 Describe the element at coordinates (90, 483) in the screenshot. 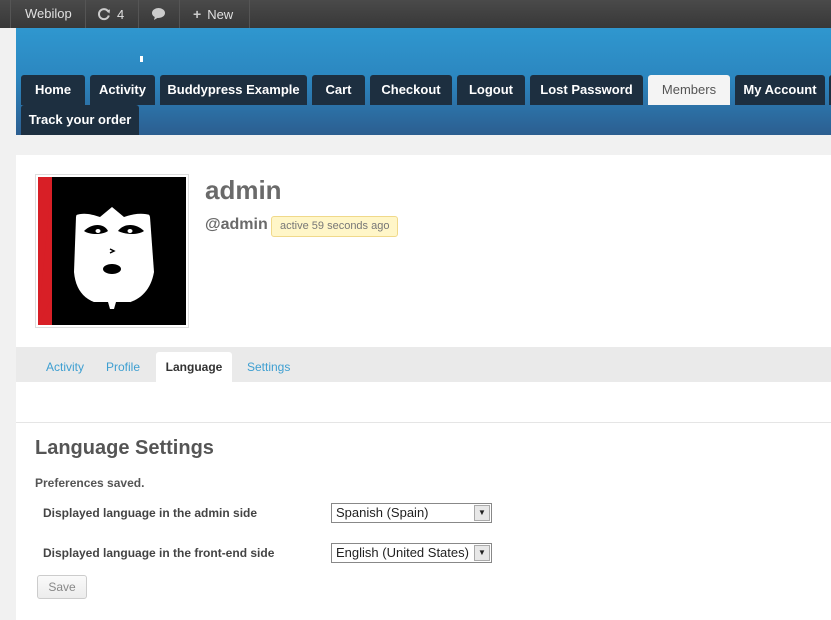

I see `status-message: Preferences saved.` at that location.